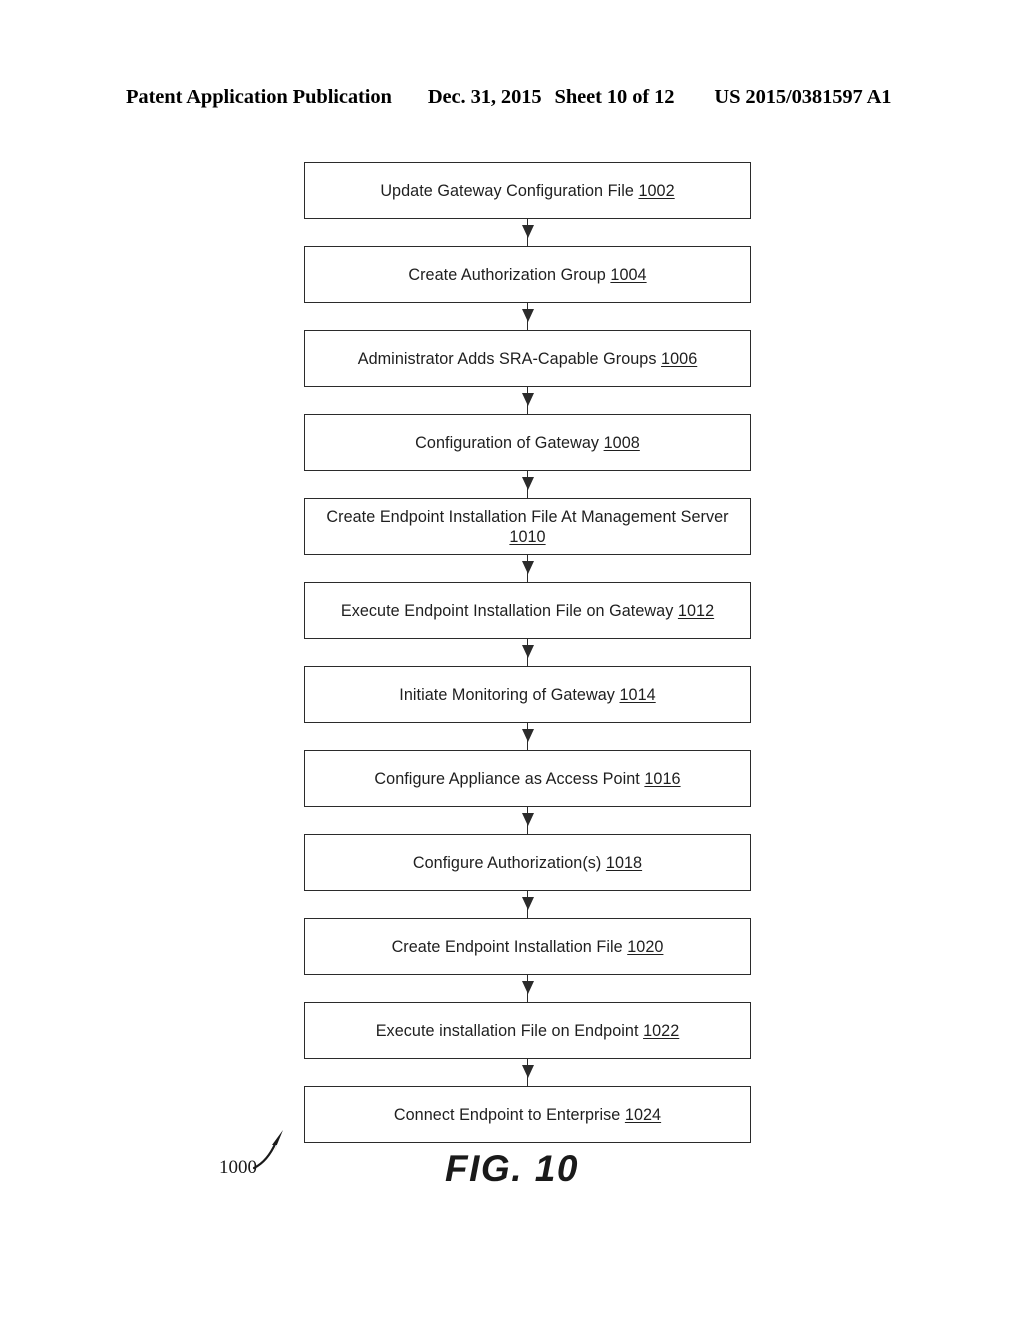 The image size is (1024, 1320). What do you see at coordinates (509, 1114) in the screenshot?
I see `flow-step-description: Connect Endpoint to Enterprise` at bounding box center [509, 1114].